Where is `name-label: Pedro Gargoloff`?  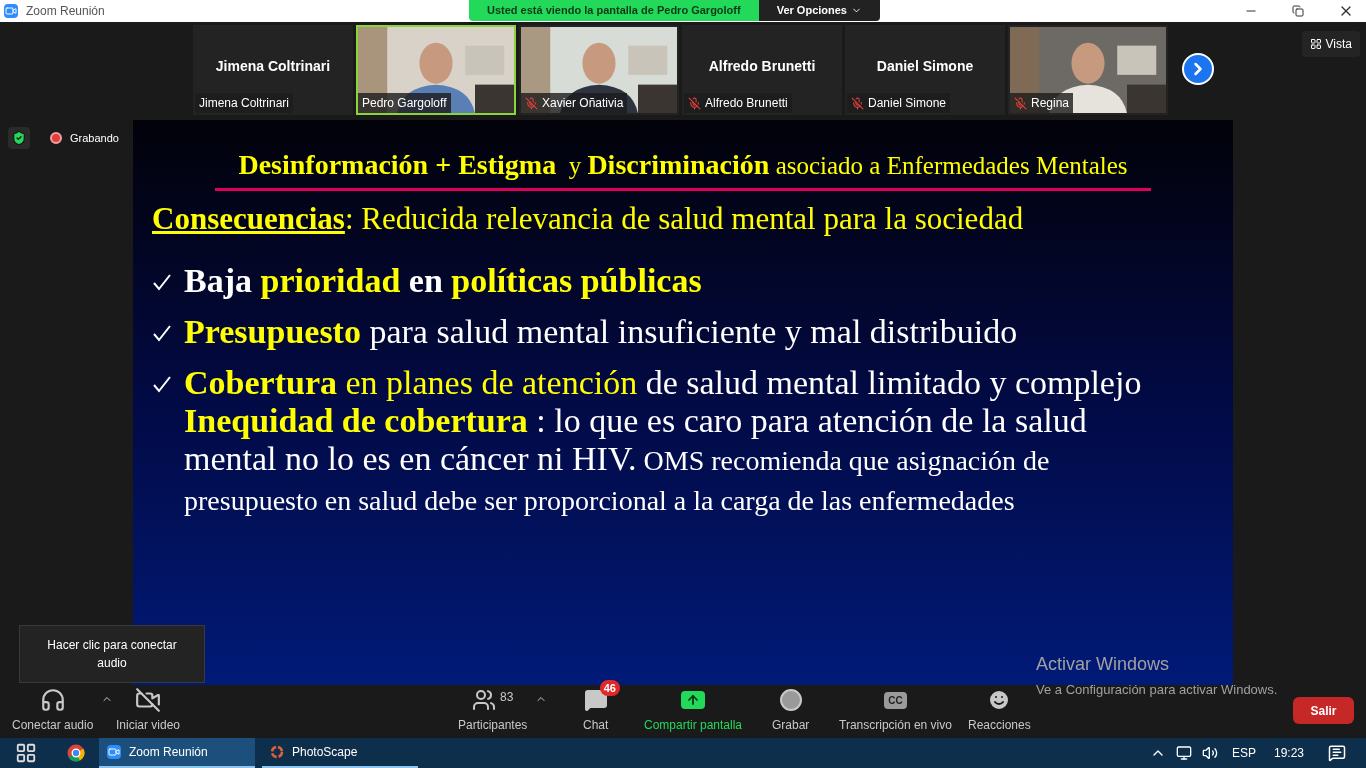 name-label: Pedro Gargoloff is located at coordinates (404, 103).